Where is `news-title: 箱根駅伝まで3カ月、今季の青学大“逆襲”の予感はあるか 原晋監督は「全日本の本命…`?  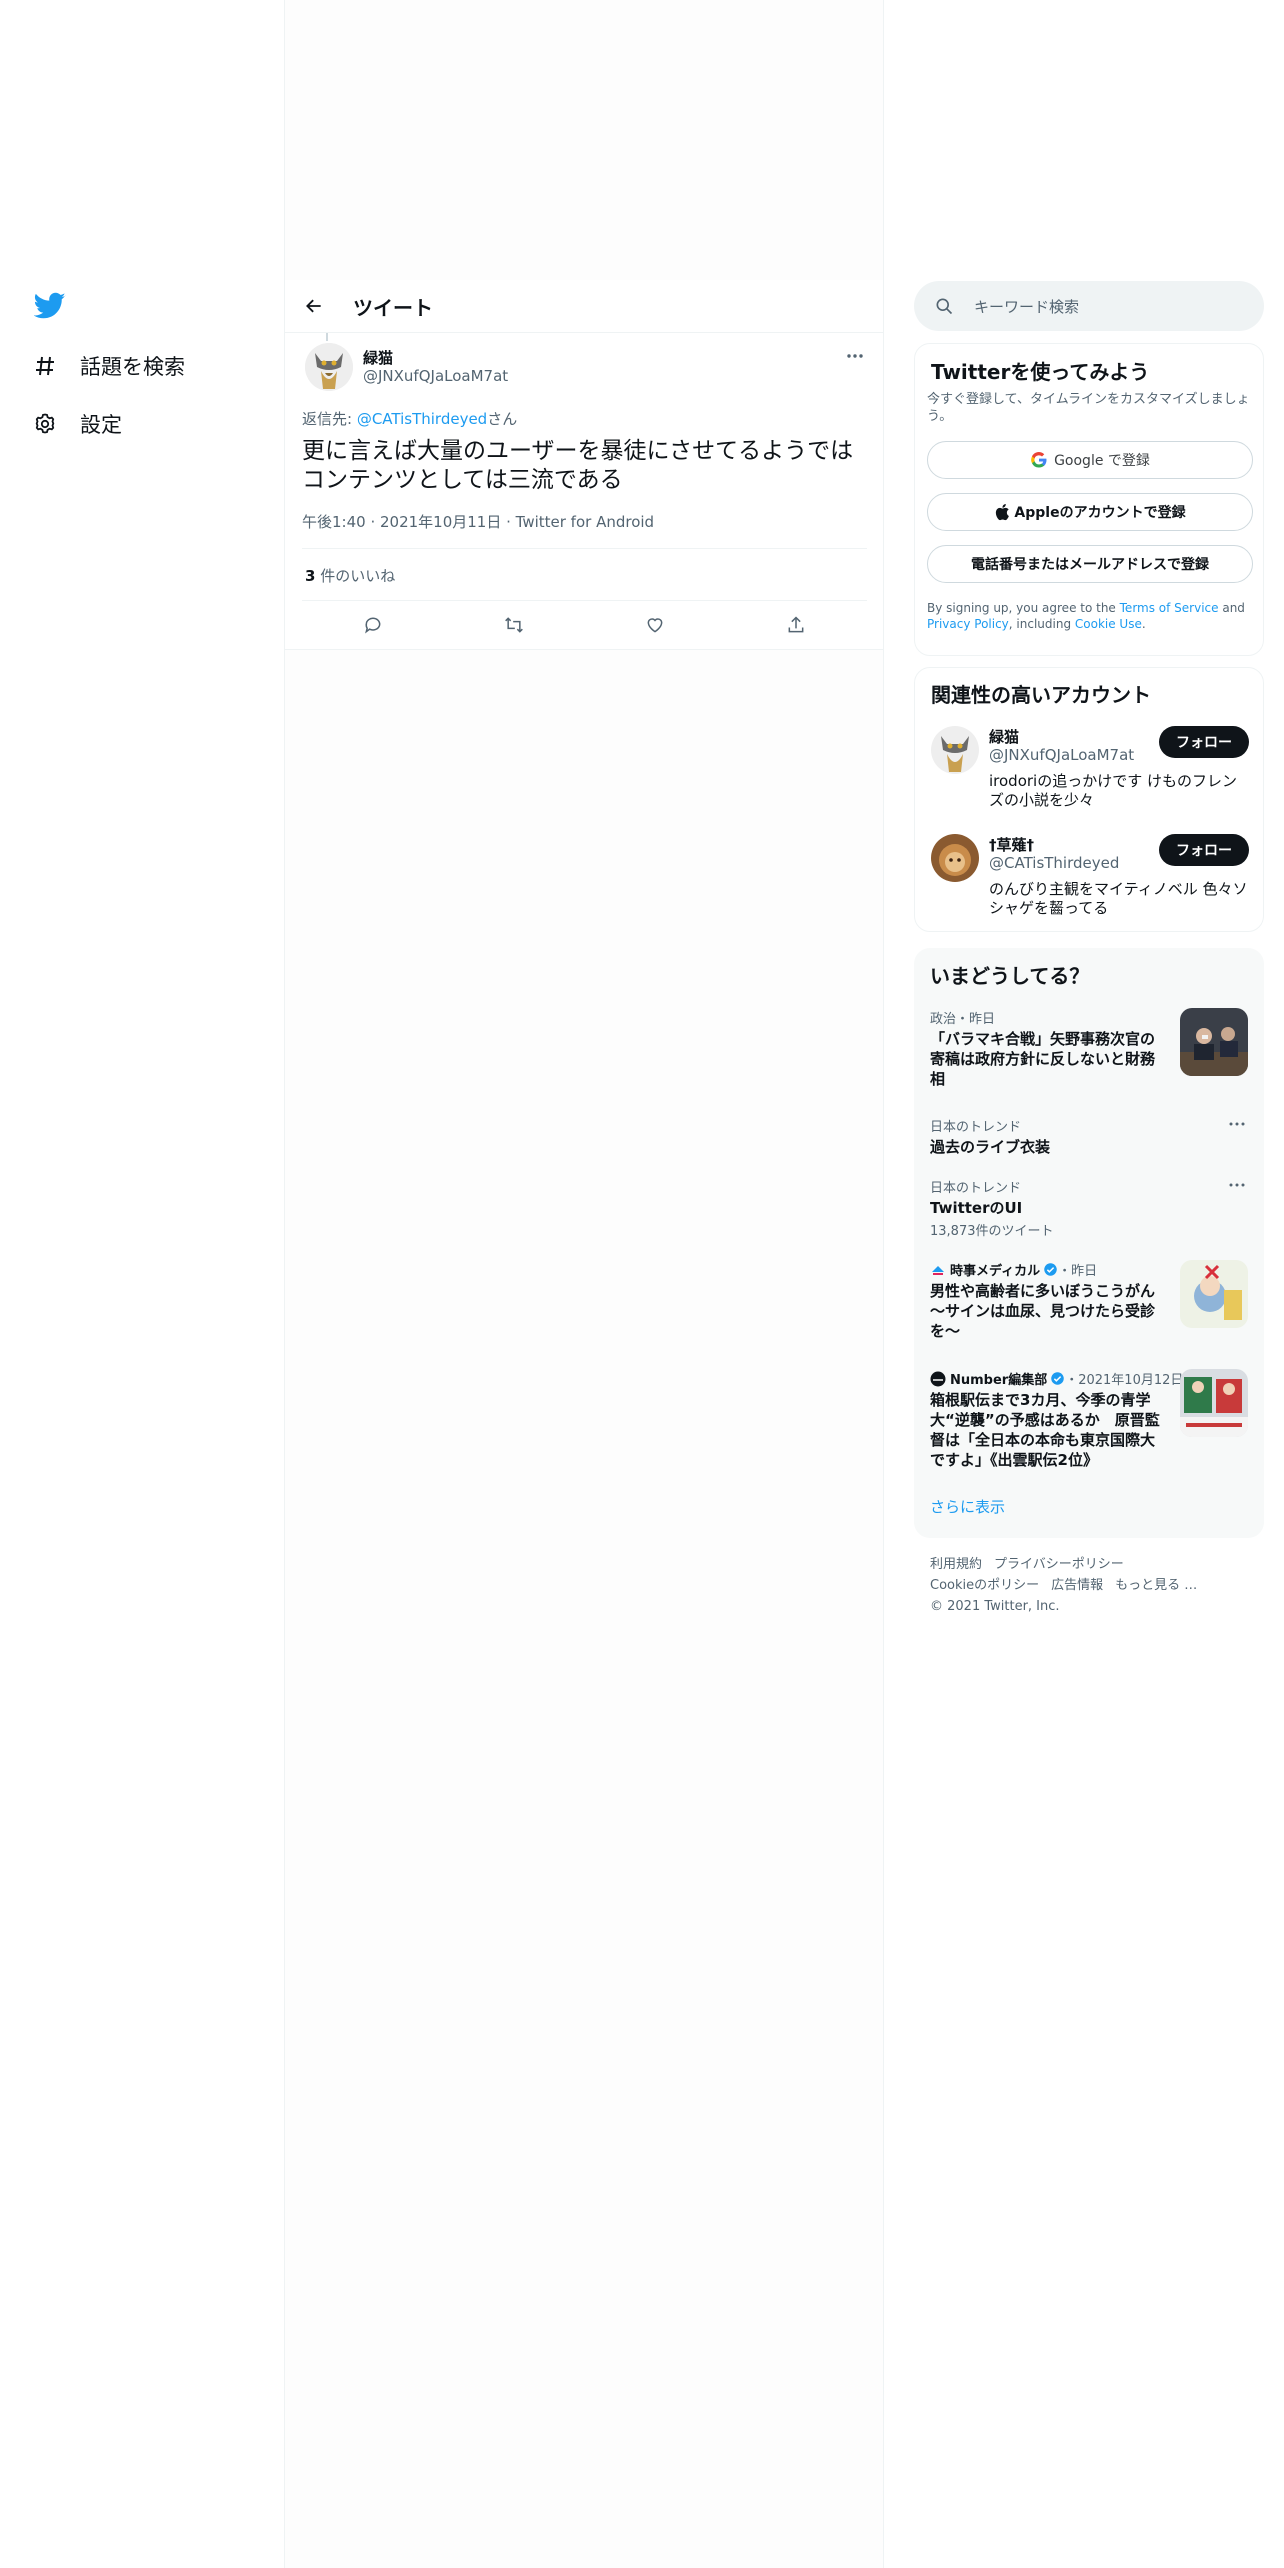
news-title: 箱根駅伝まで3カ月、今季の青学大“逆襲”の予感はあるか 原晋監督は「全日本の本命… is located at coordinates (1045, 1430).